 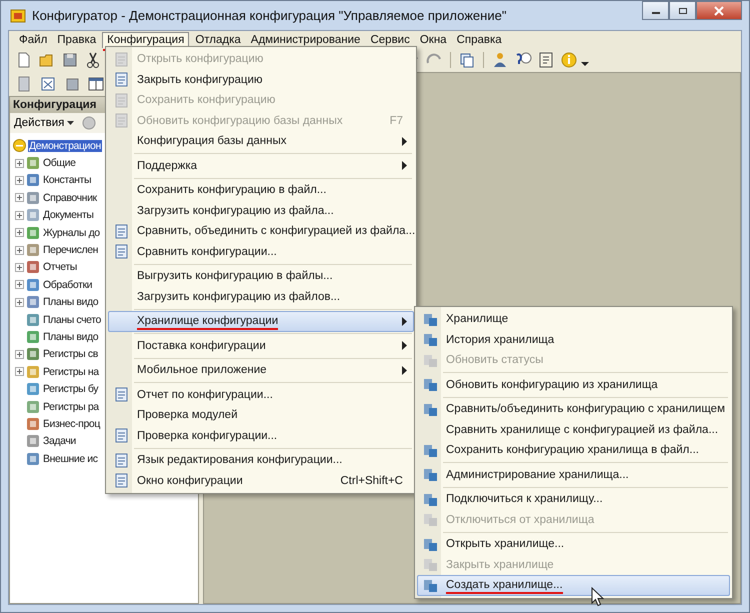 I want to click on tree-item: Бизнес-проц, so click(x=71, y=424).